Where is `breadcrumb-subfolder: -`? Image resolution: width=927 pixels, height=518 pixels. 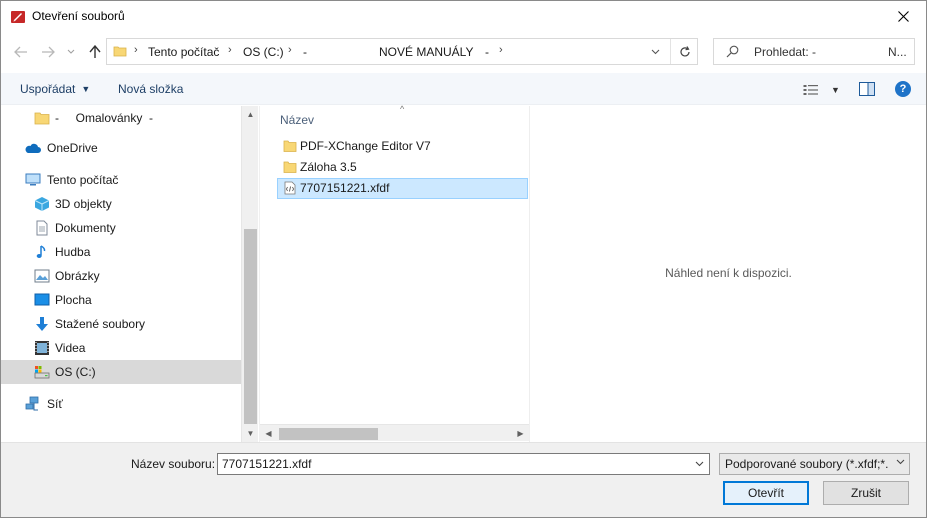
breadcrumb-subfolder: - is located at coordinates (487, 52).